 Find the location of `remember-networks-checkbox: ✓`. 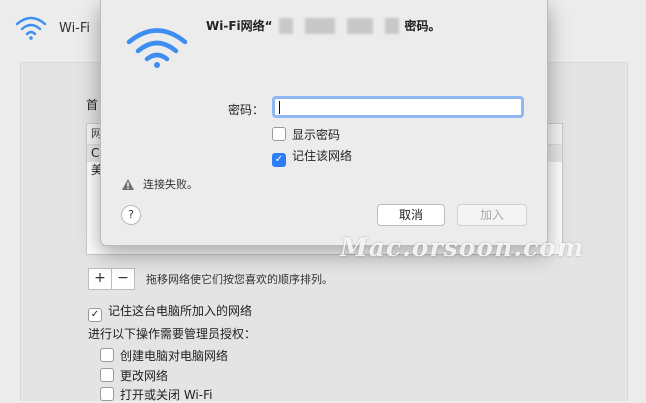

remember-networks-checkbox: ✓ is located at coordinates (95, 315).